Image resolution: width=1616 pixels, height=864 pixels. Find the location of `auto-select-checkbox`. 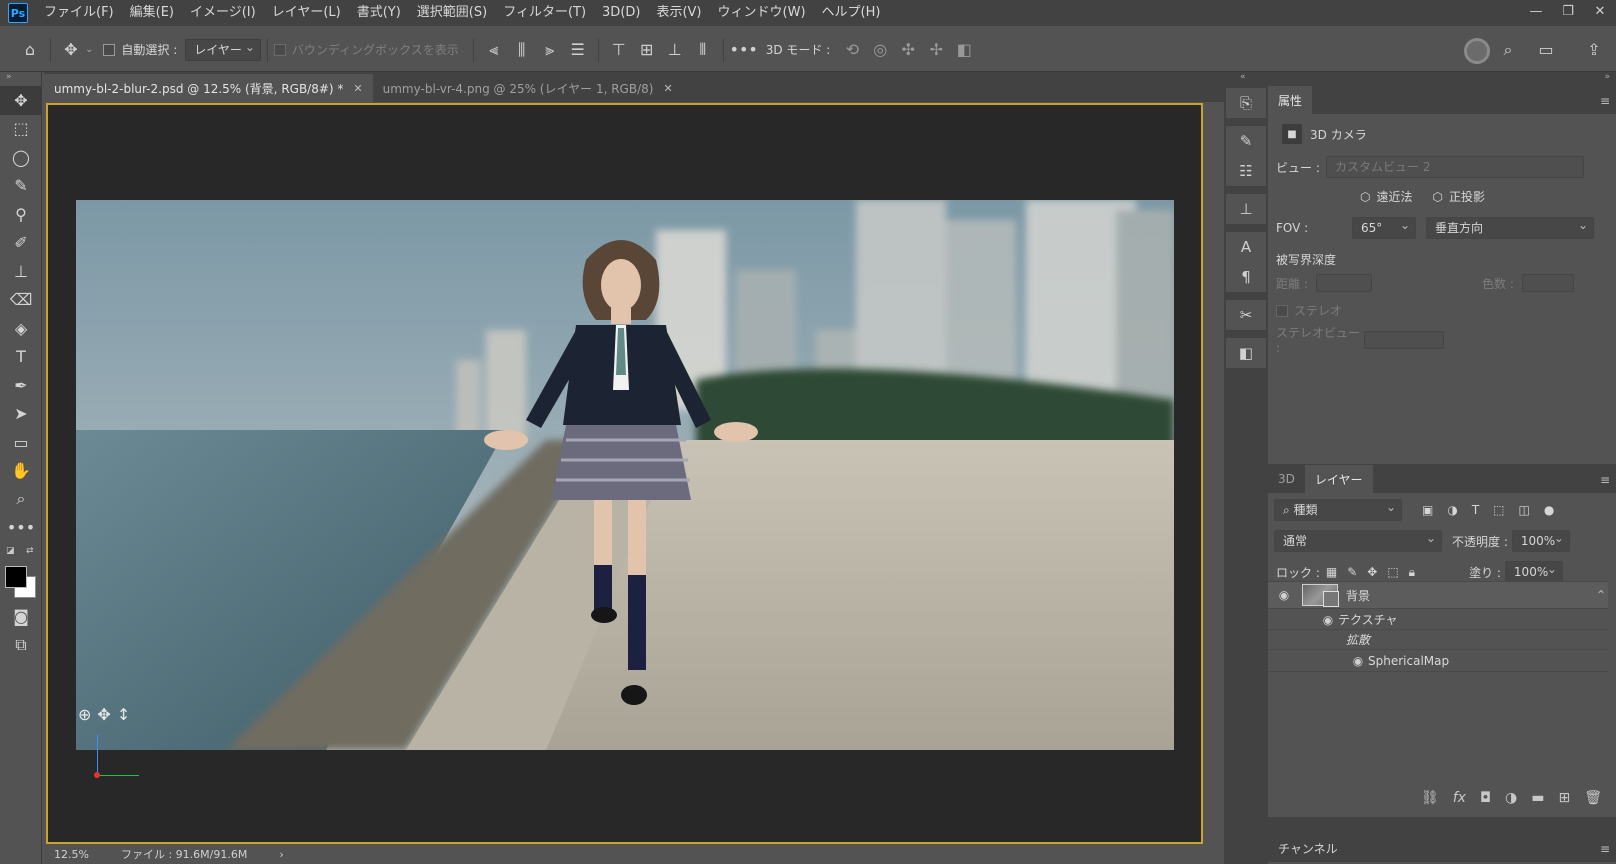

auto-select-checkbox is located at coordinates (109, 49).